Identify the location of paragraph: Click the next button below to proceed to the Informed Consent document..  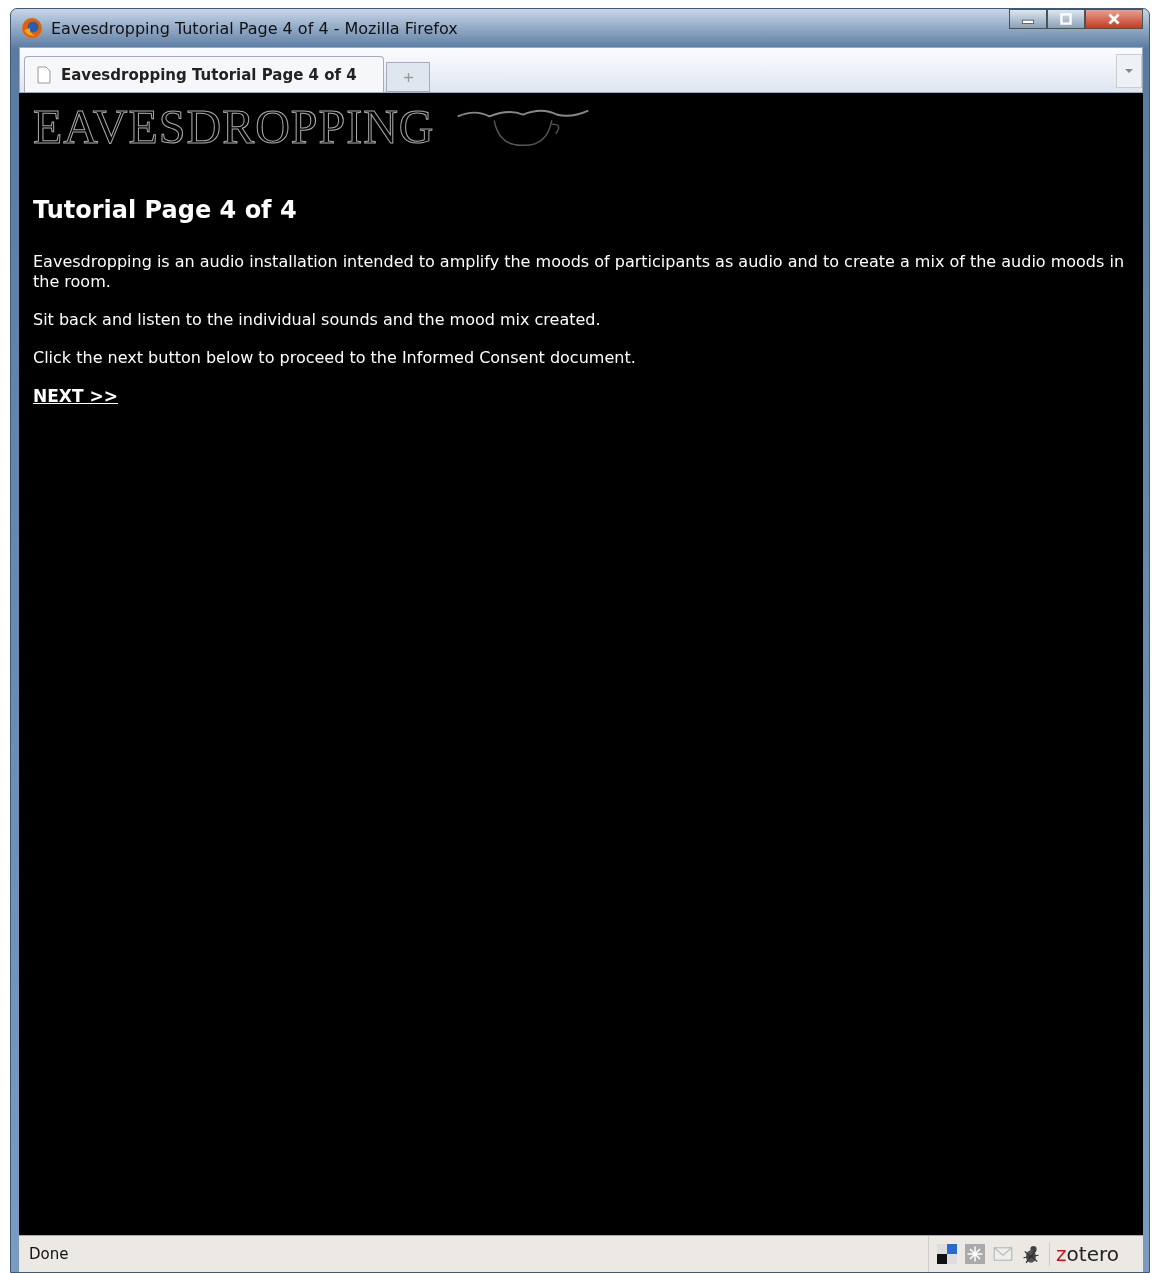
(335, 358).